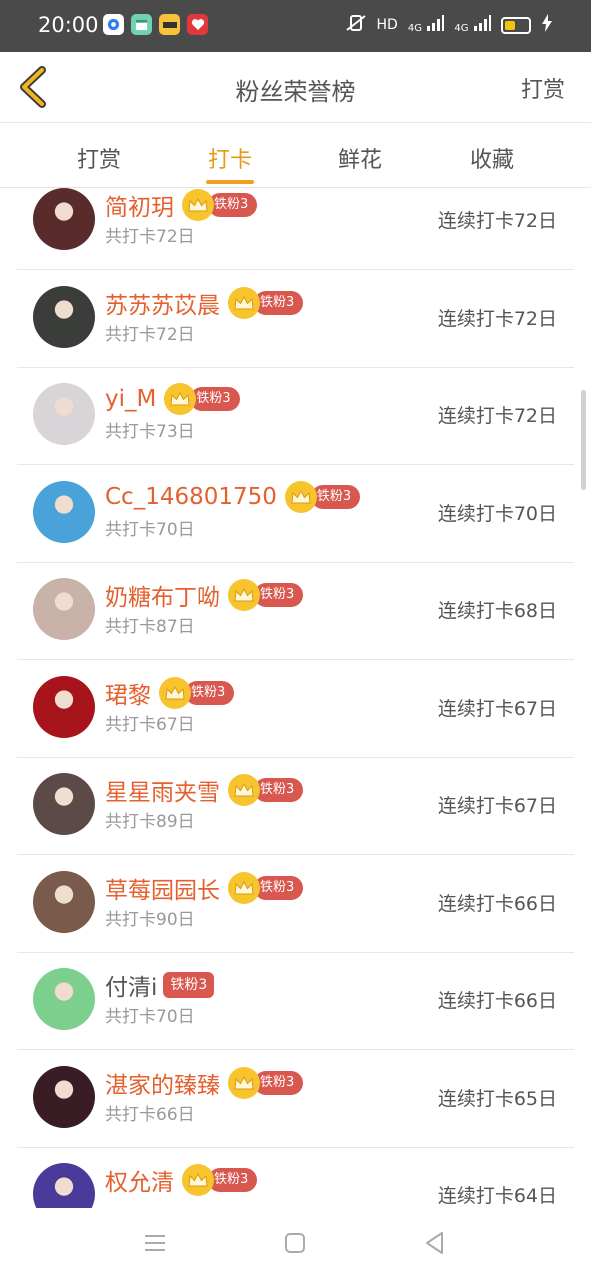 The height and width of the screenshot is (1280, 591). I want to click on fan-name: 湛家的臻臻, so click(162, 1083).